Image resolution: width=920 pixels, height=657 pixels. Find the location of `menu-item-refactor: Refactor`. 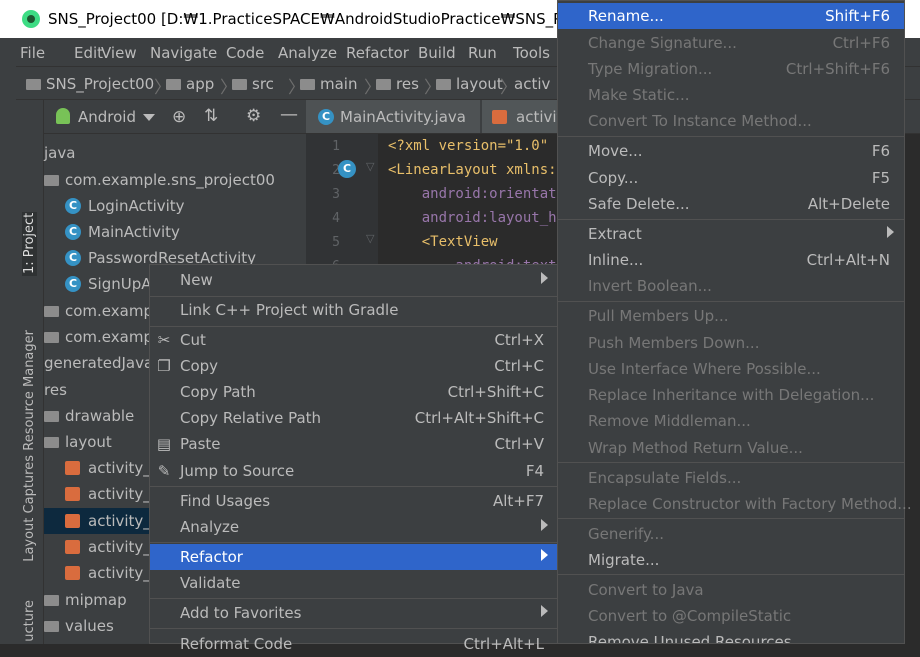

menu-item-refactor: Refactor is located at coordinates (354, 557).